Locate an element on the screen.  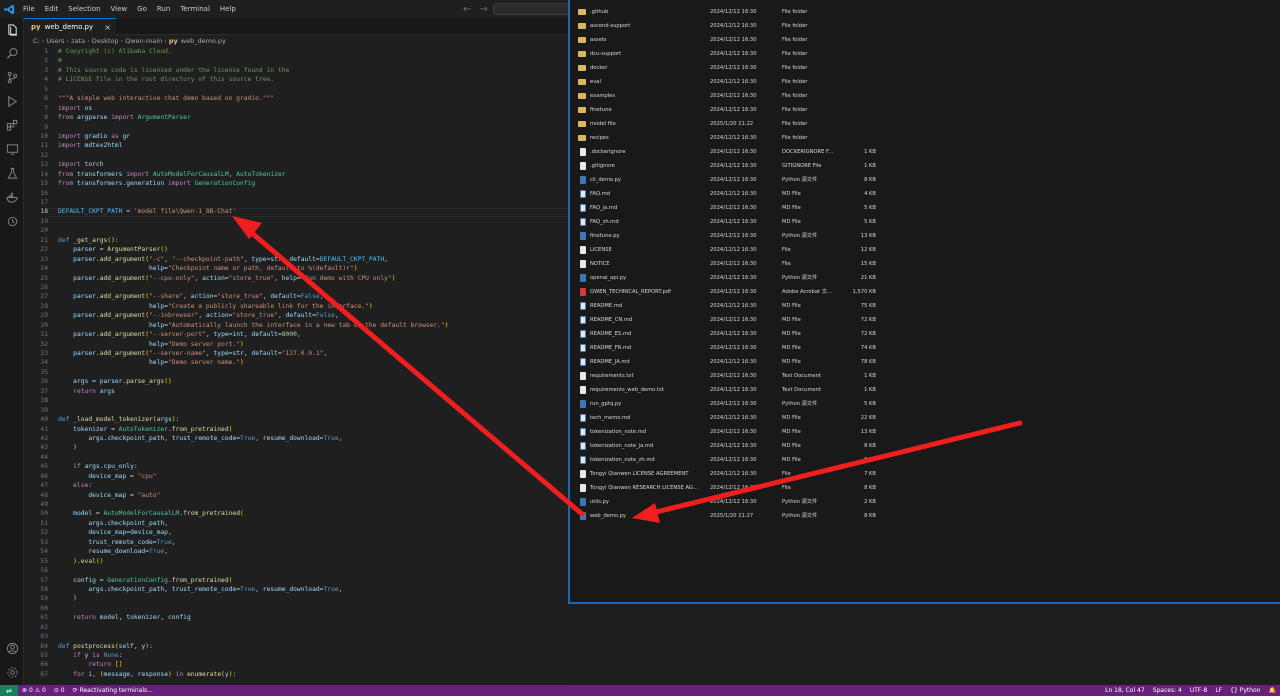
menu-go: Go is located at coordinates (142, 9).